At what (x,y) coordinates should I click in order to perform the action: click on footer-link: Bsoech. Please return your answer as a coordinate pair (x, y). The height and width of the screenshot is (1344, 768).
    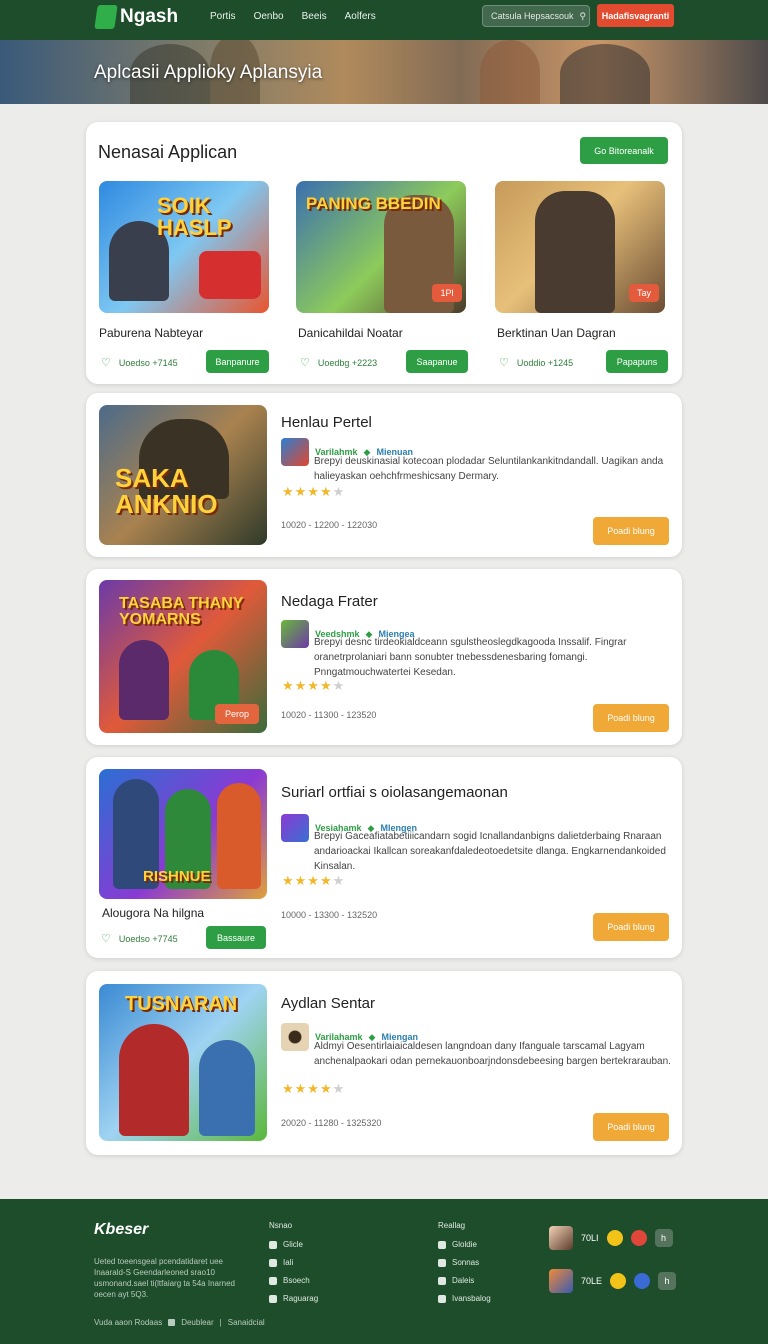
    Looking at the image, I should click on (293, 1280).